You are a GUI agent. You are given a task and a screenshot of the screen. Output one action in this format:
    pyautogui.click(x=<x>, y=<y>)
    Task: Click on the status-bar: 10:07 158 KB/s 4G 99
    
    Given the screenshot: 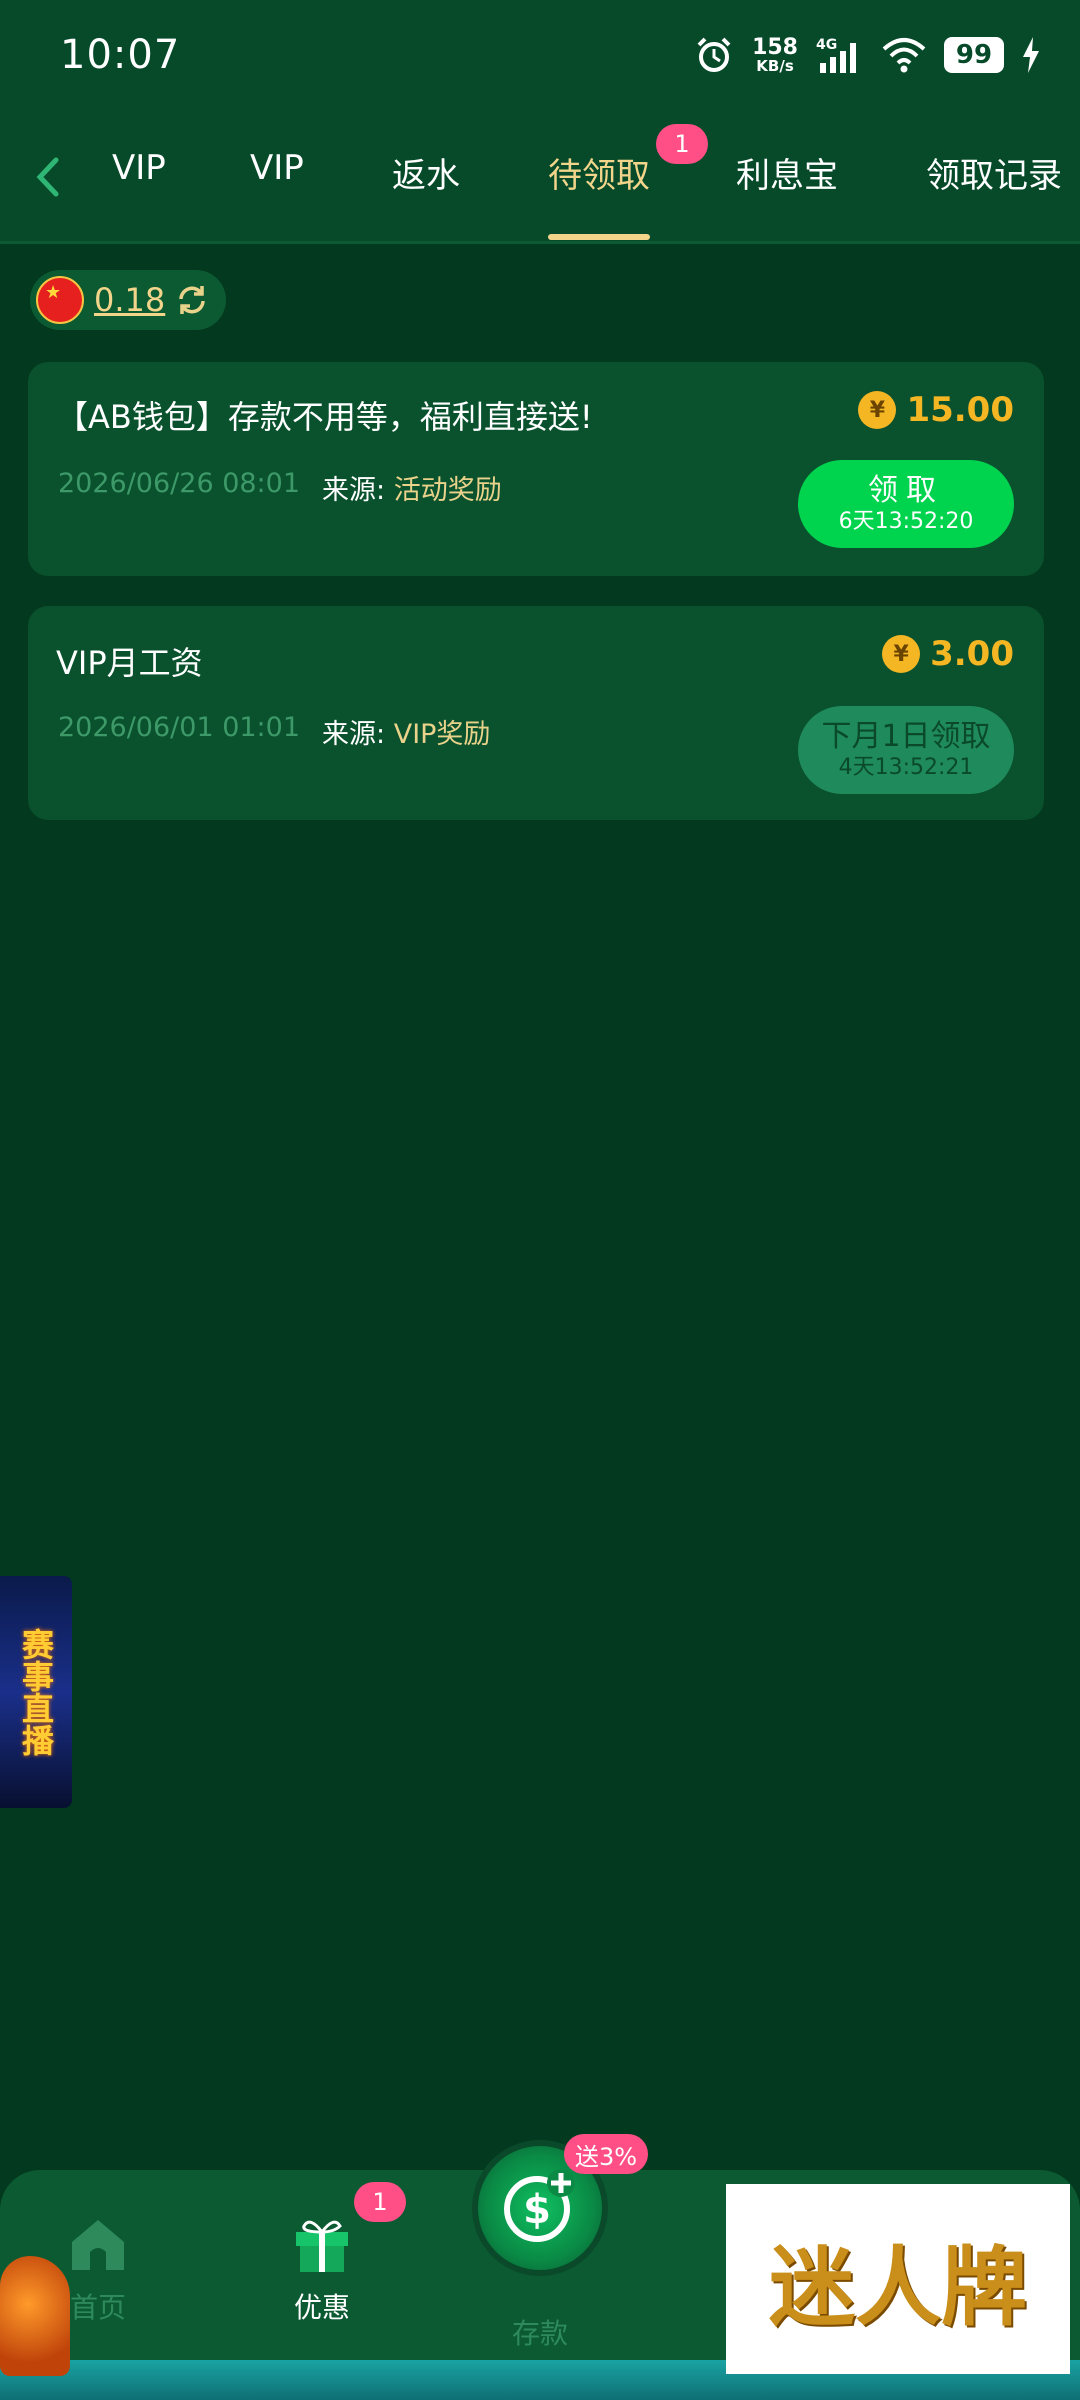 What is the action you would take?
    pyautogui.click(x=540, y=55)
    